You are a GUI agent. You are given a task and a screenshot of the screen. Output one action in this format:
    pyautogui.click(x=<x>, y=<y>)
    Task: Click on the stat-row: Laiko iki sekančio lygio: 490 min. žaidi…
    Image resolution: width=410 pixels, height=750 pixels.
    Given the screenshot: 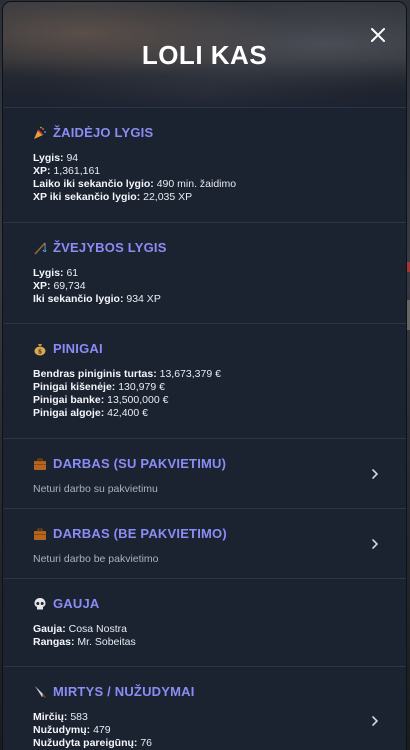 What is the action you would take?
    pyautogui.click(x=135, y=184)
    